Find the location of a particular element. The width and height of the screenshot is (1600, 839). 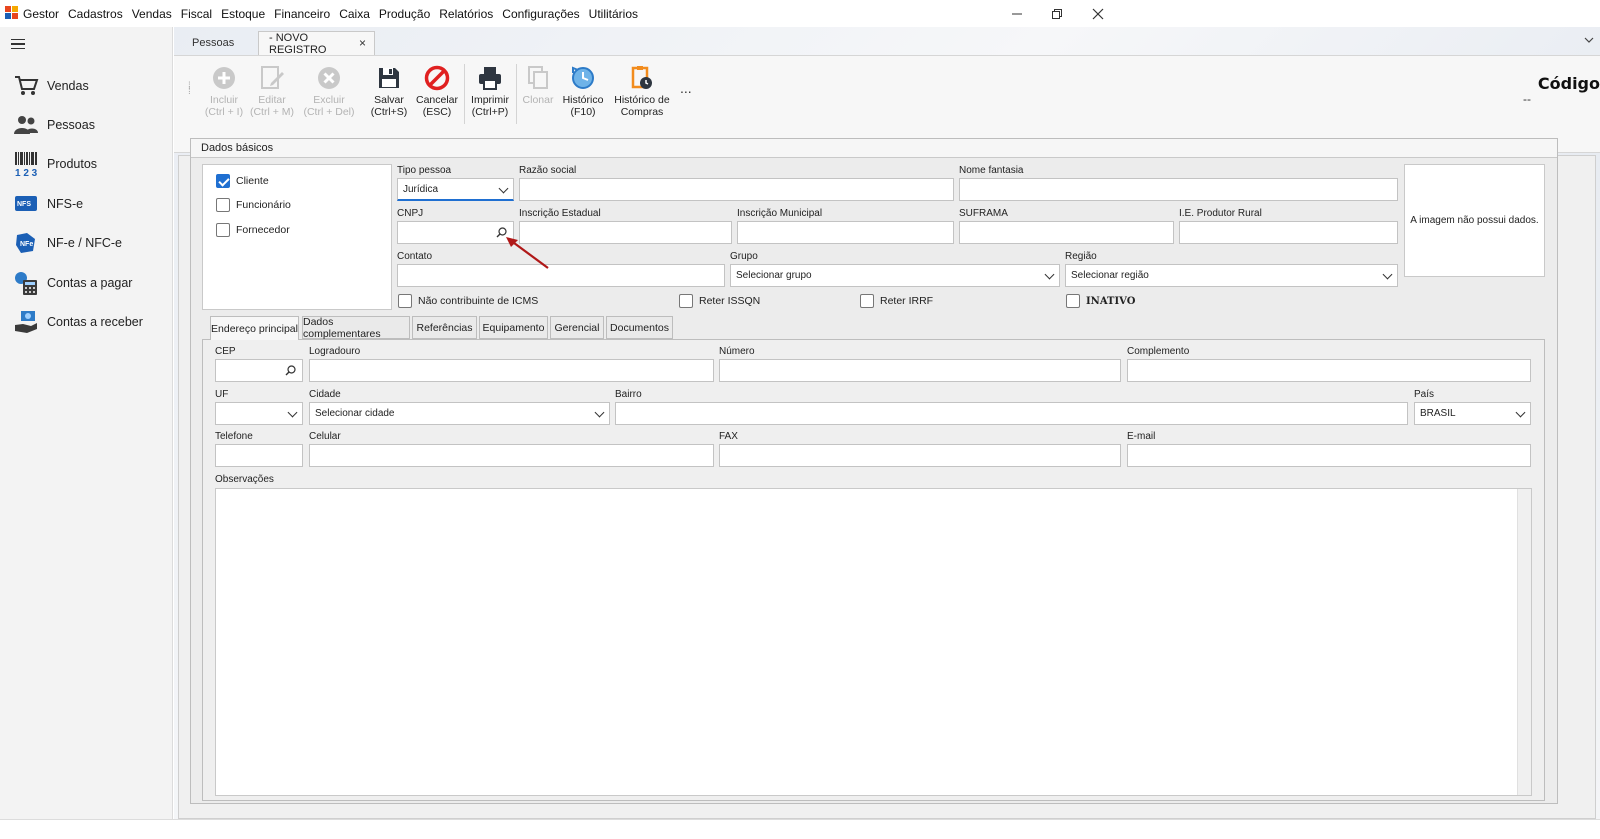

tab-endereco-principal: Endereço principal is located at coordinates (254, 328).